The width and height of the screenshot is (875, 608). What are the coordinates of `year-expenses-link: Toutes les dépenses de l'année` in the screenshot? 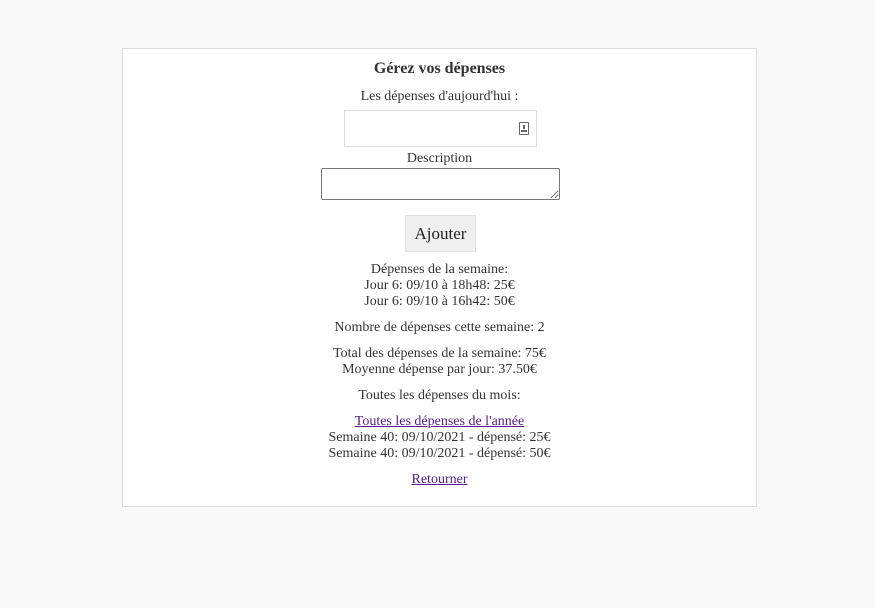 It's located at (439, 421).